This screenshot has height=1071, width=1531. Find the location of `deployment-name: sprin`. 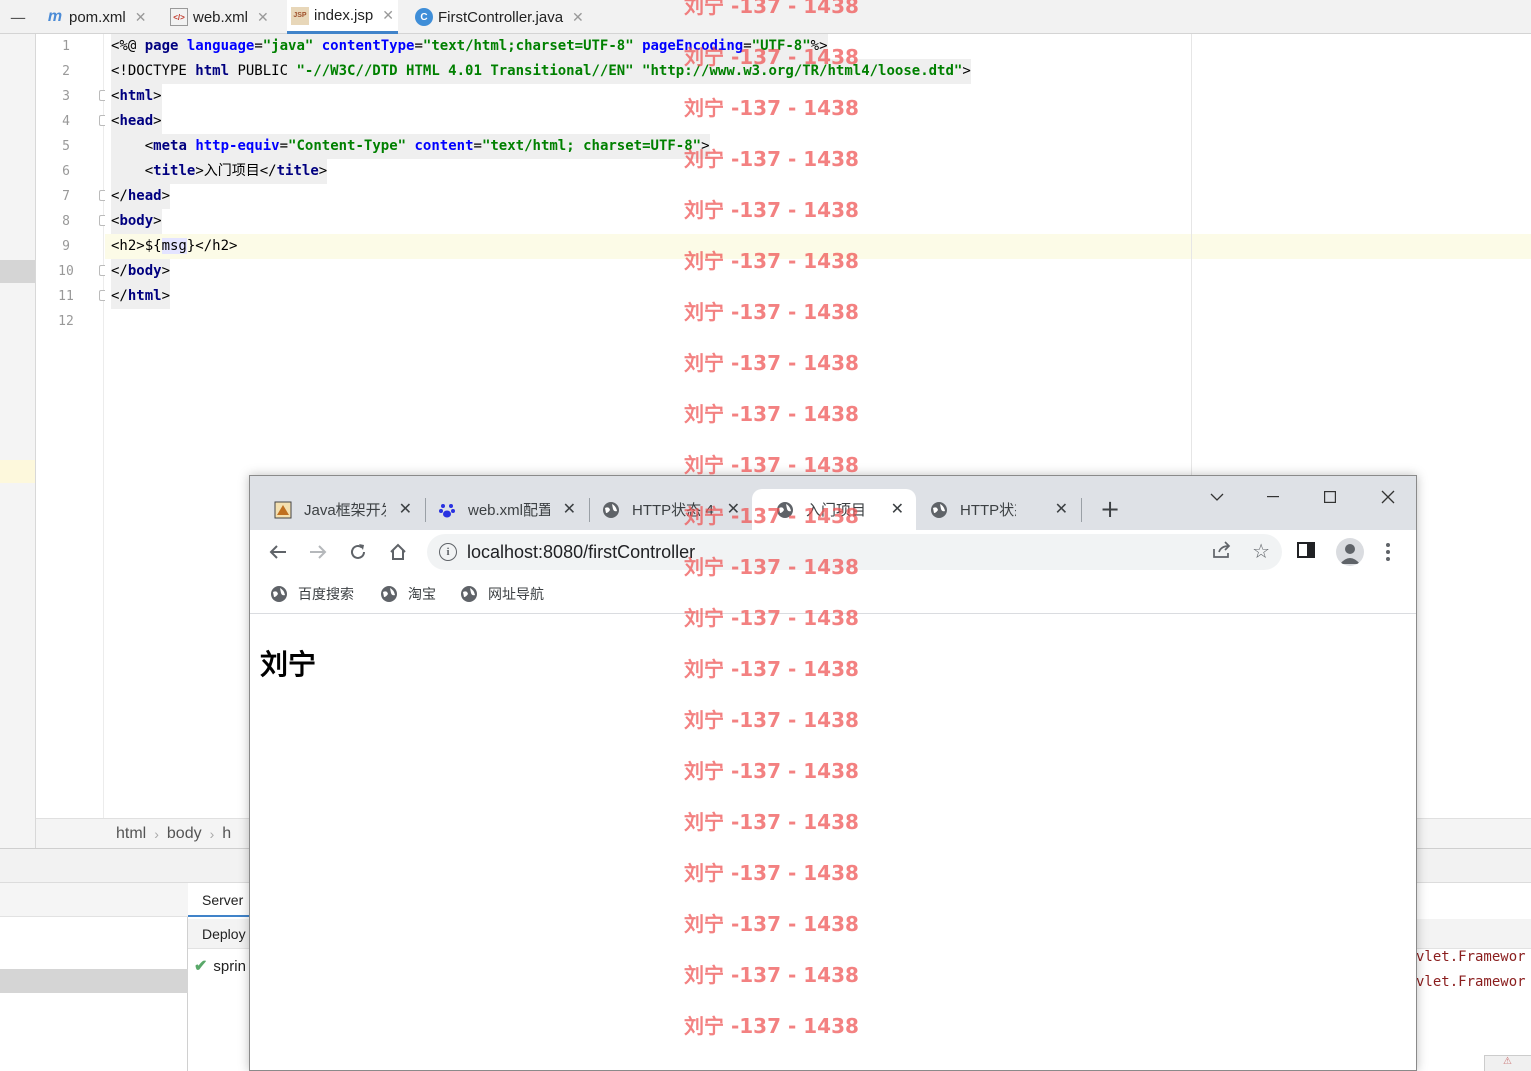

deployment-name: sprin is located at coordinates (229, 966).